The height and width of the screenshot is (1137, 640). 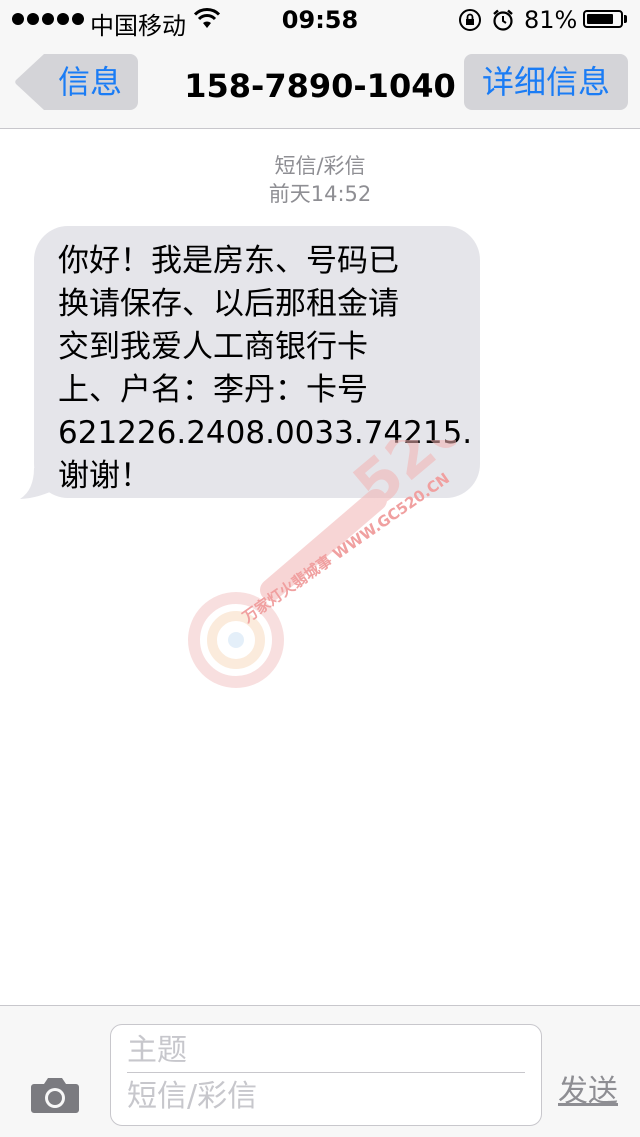 What do you see at coordinates (625, 19) in the screenshot?
I see `battery-cap` at bounding box center [625, 19].